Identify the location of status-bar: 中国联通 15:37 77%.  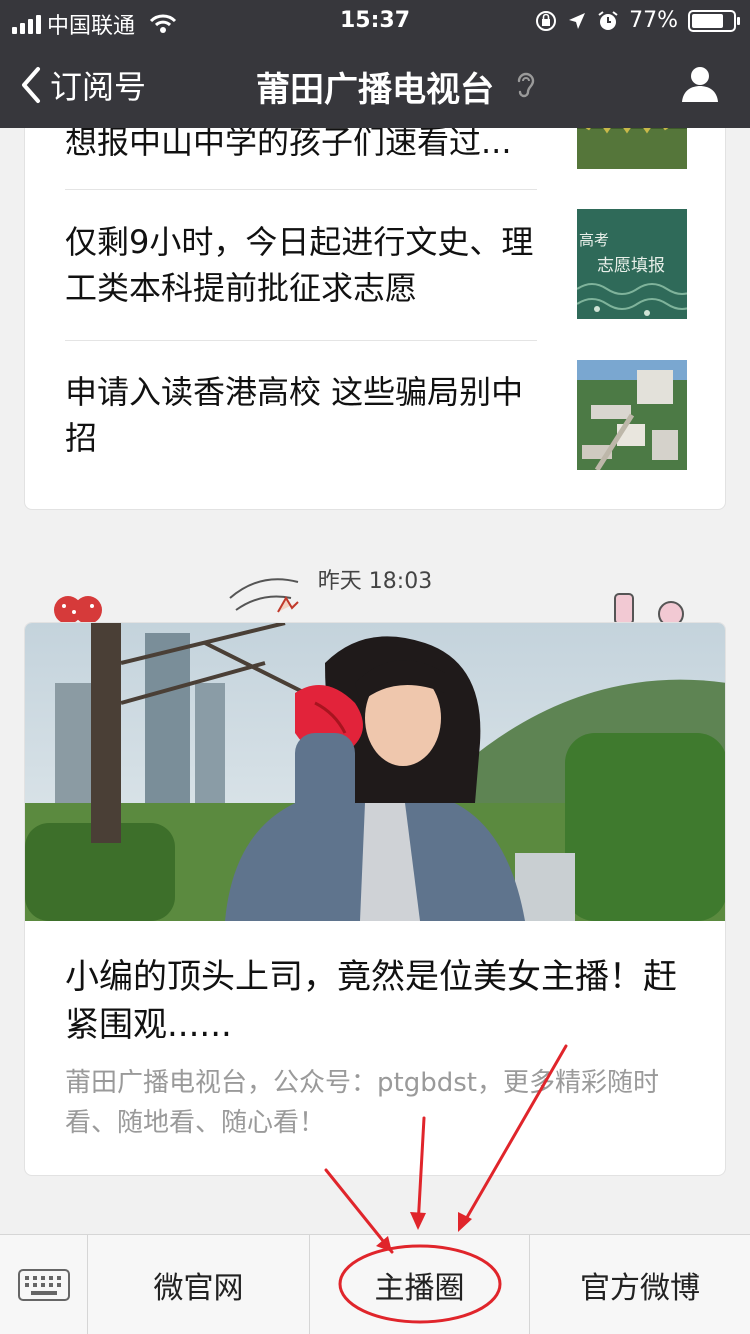
(375, 20).